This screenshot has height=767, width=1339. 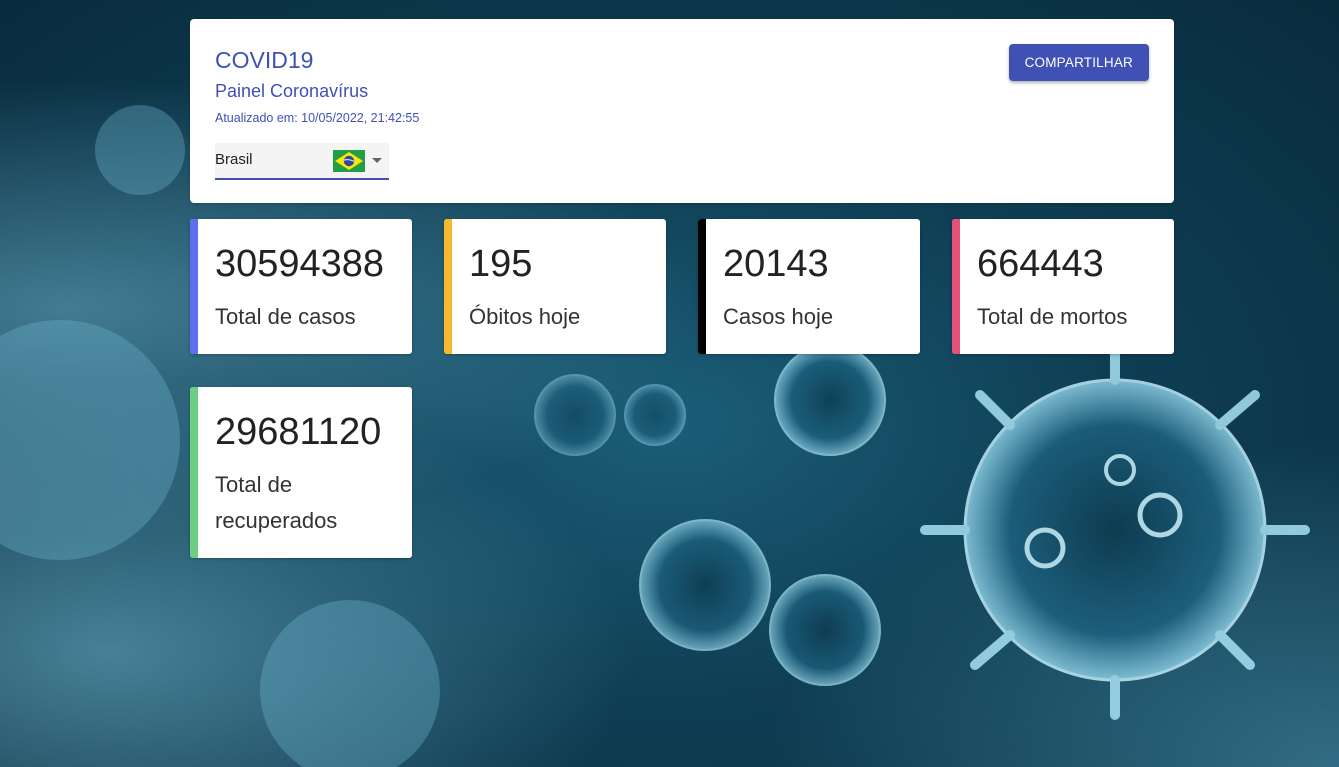 What do you see at coordinates (1052, 316) in the screenshot?
I see `stat-label: Total de mortos` at bounding box center [1052, 316].